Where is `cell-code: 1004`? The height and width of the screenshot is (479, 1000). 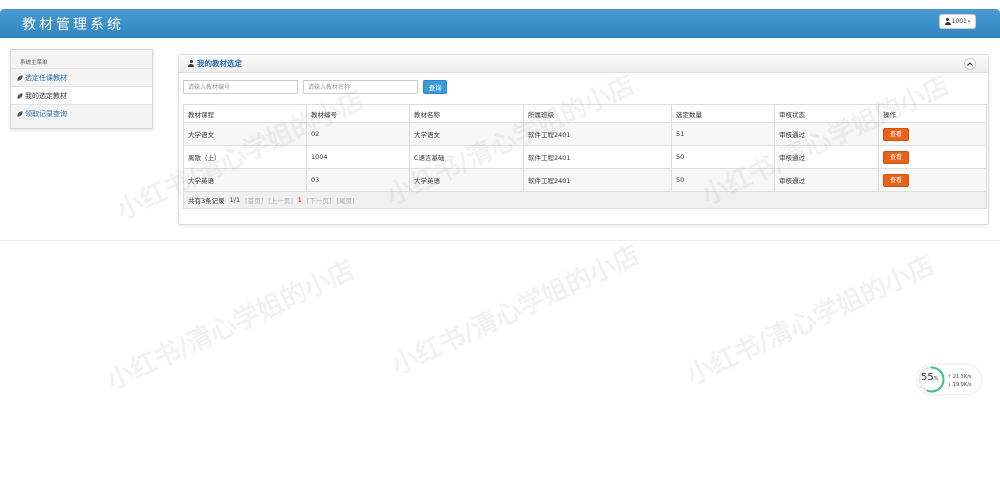
cell-code: 1004 is located at coordinates (358, 157).